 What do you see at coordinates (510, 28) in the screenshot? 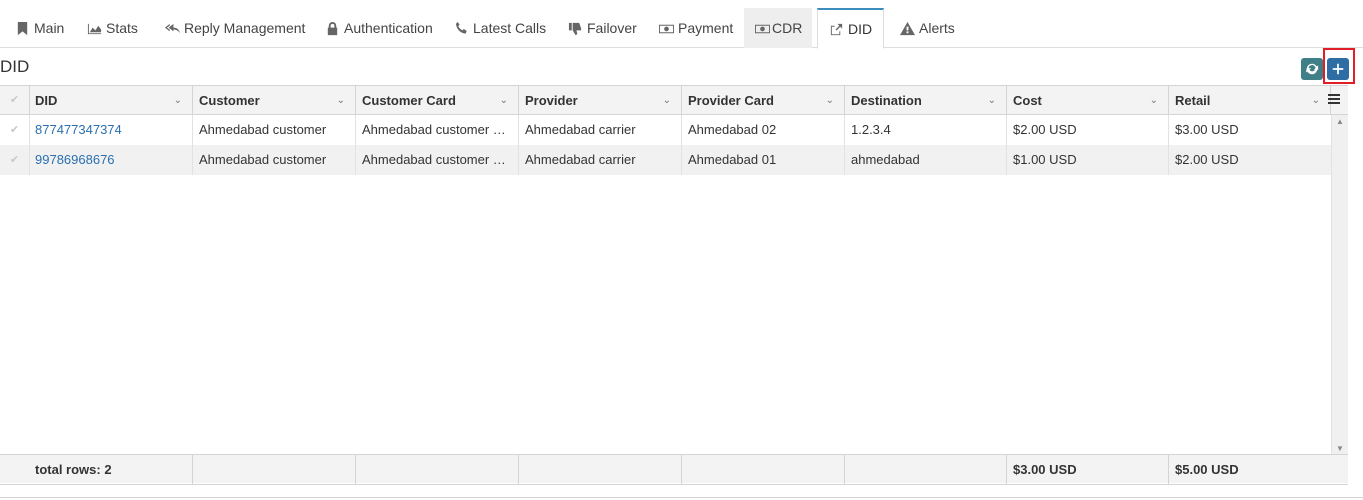
I see `tab-label: Latest Calls` at bounding box center [510, 28].